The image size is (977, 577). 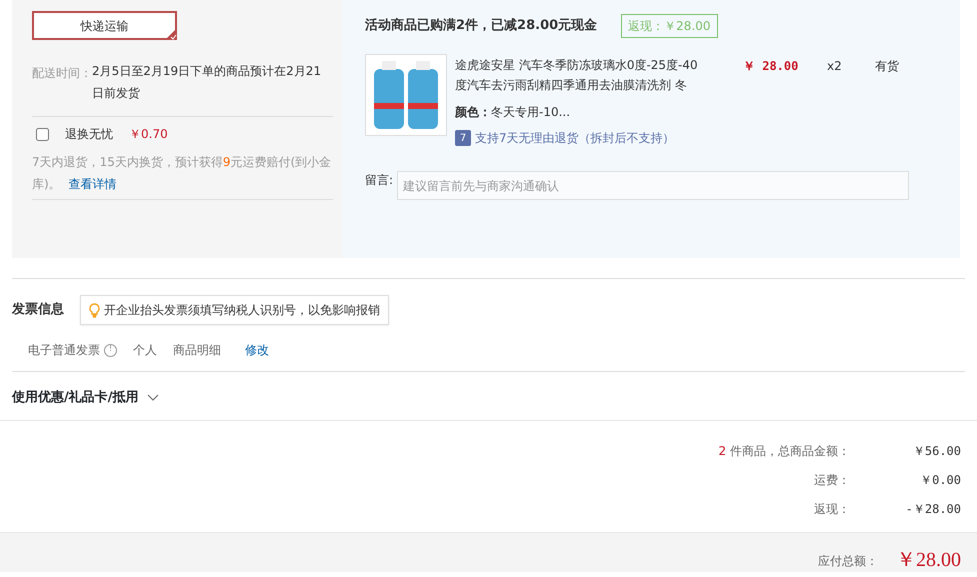 I want to click on product-quantity: x2, so click(x=834, y=66).